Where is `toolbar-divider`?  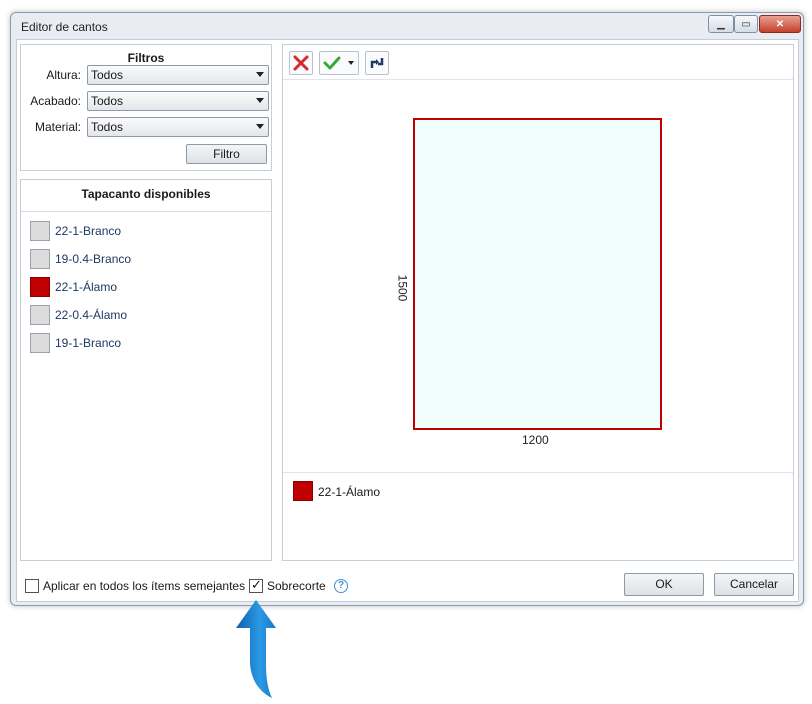
toolbar-divider is located at coordinates (538, 79).